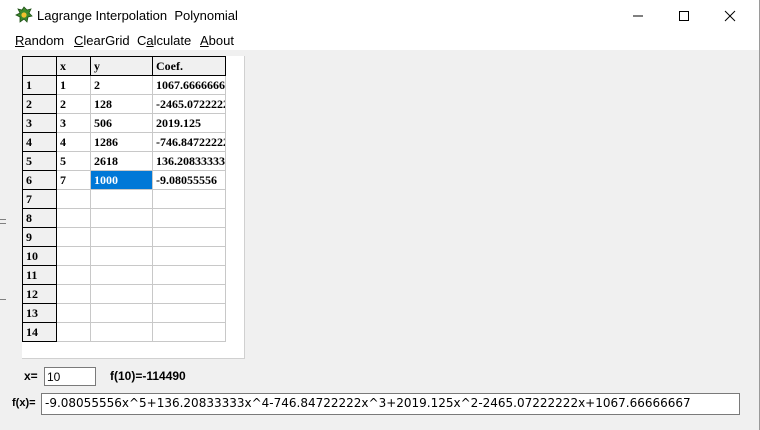 The height and width of the screenshot is (430, 760). I want to click on grid-row-header: 6, so click(39, 180).